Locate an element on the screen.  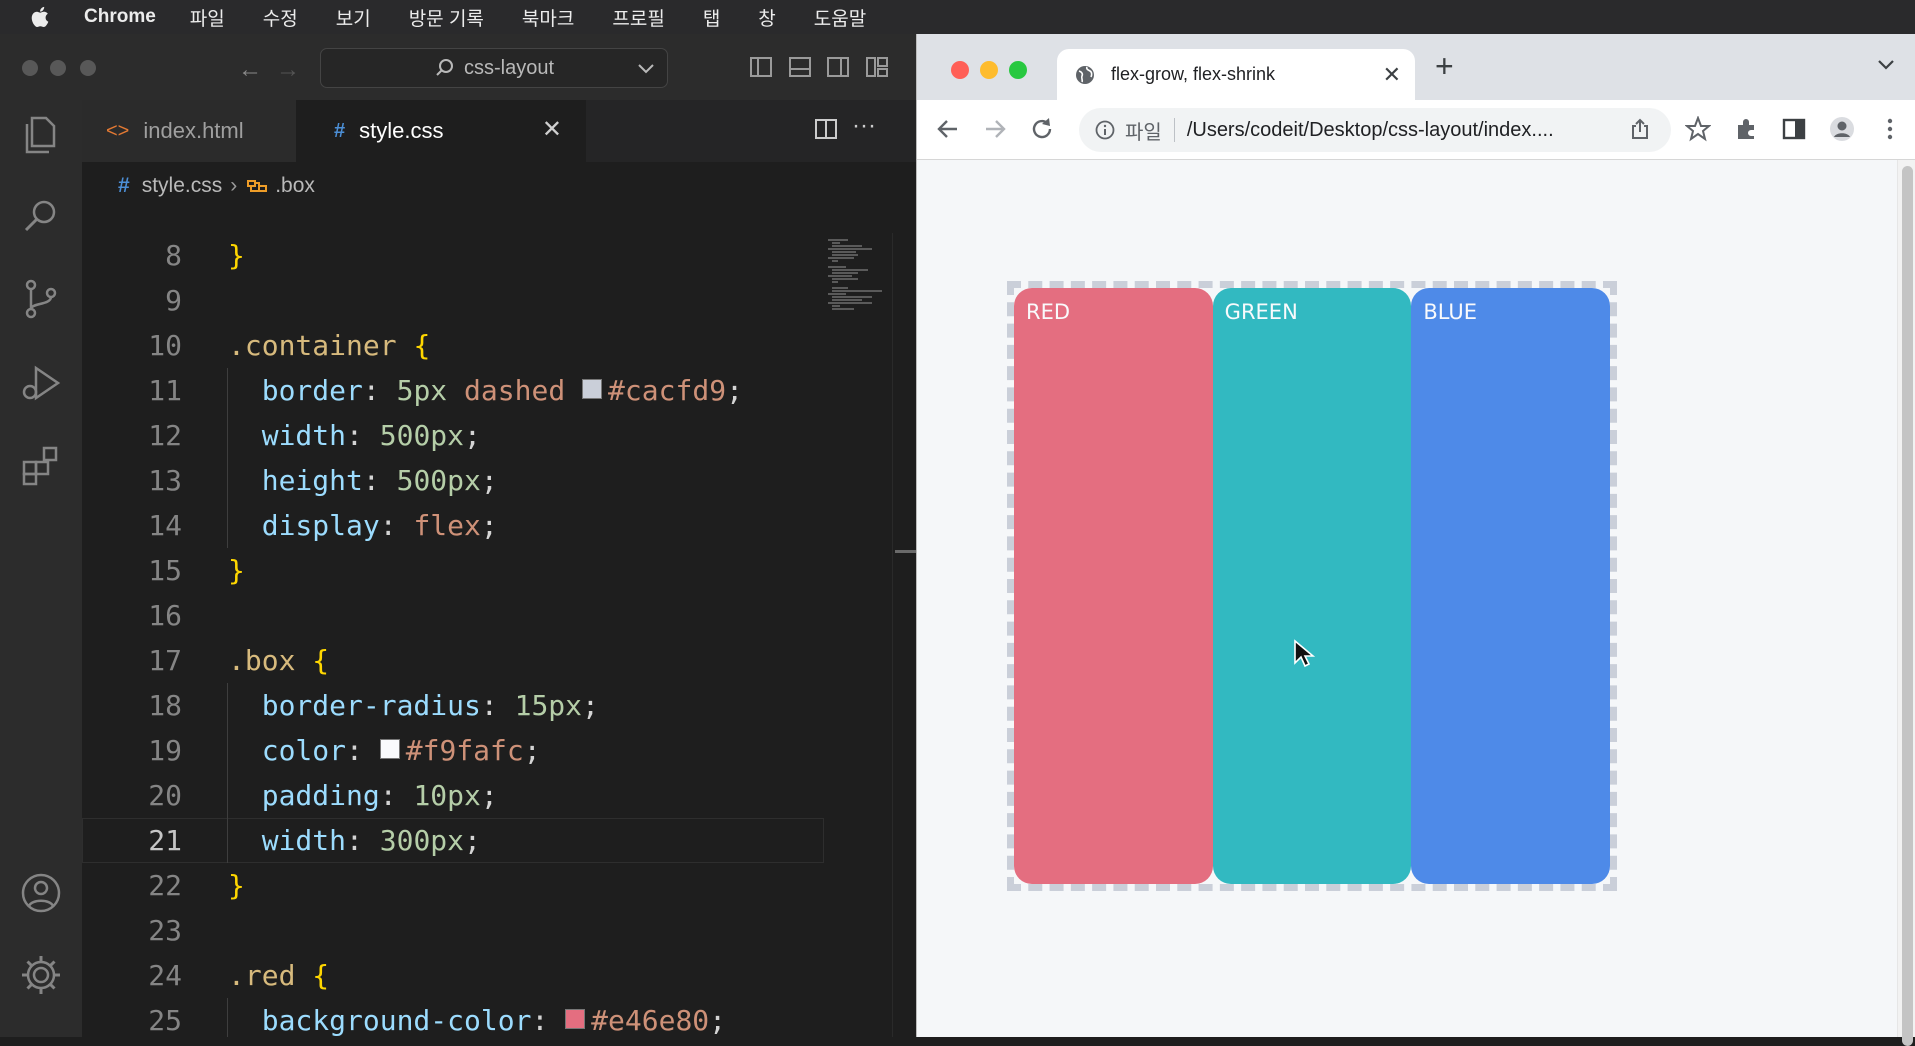
toggle-panel-icon is located at coordinates (800, 67).